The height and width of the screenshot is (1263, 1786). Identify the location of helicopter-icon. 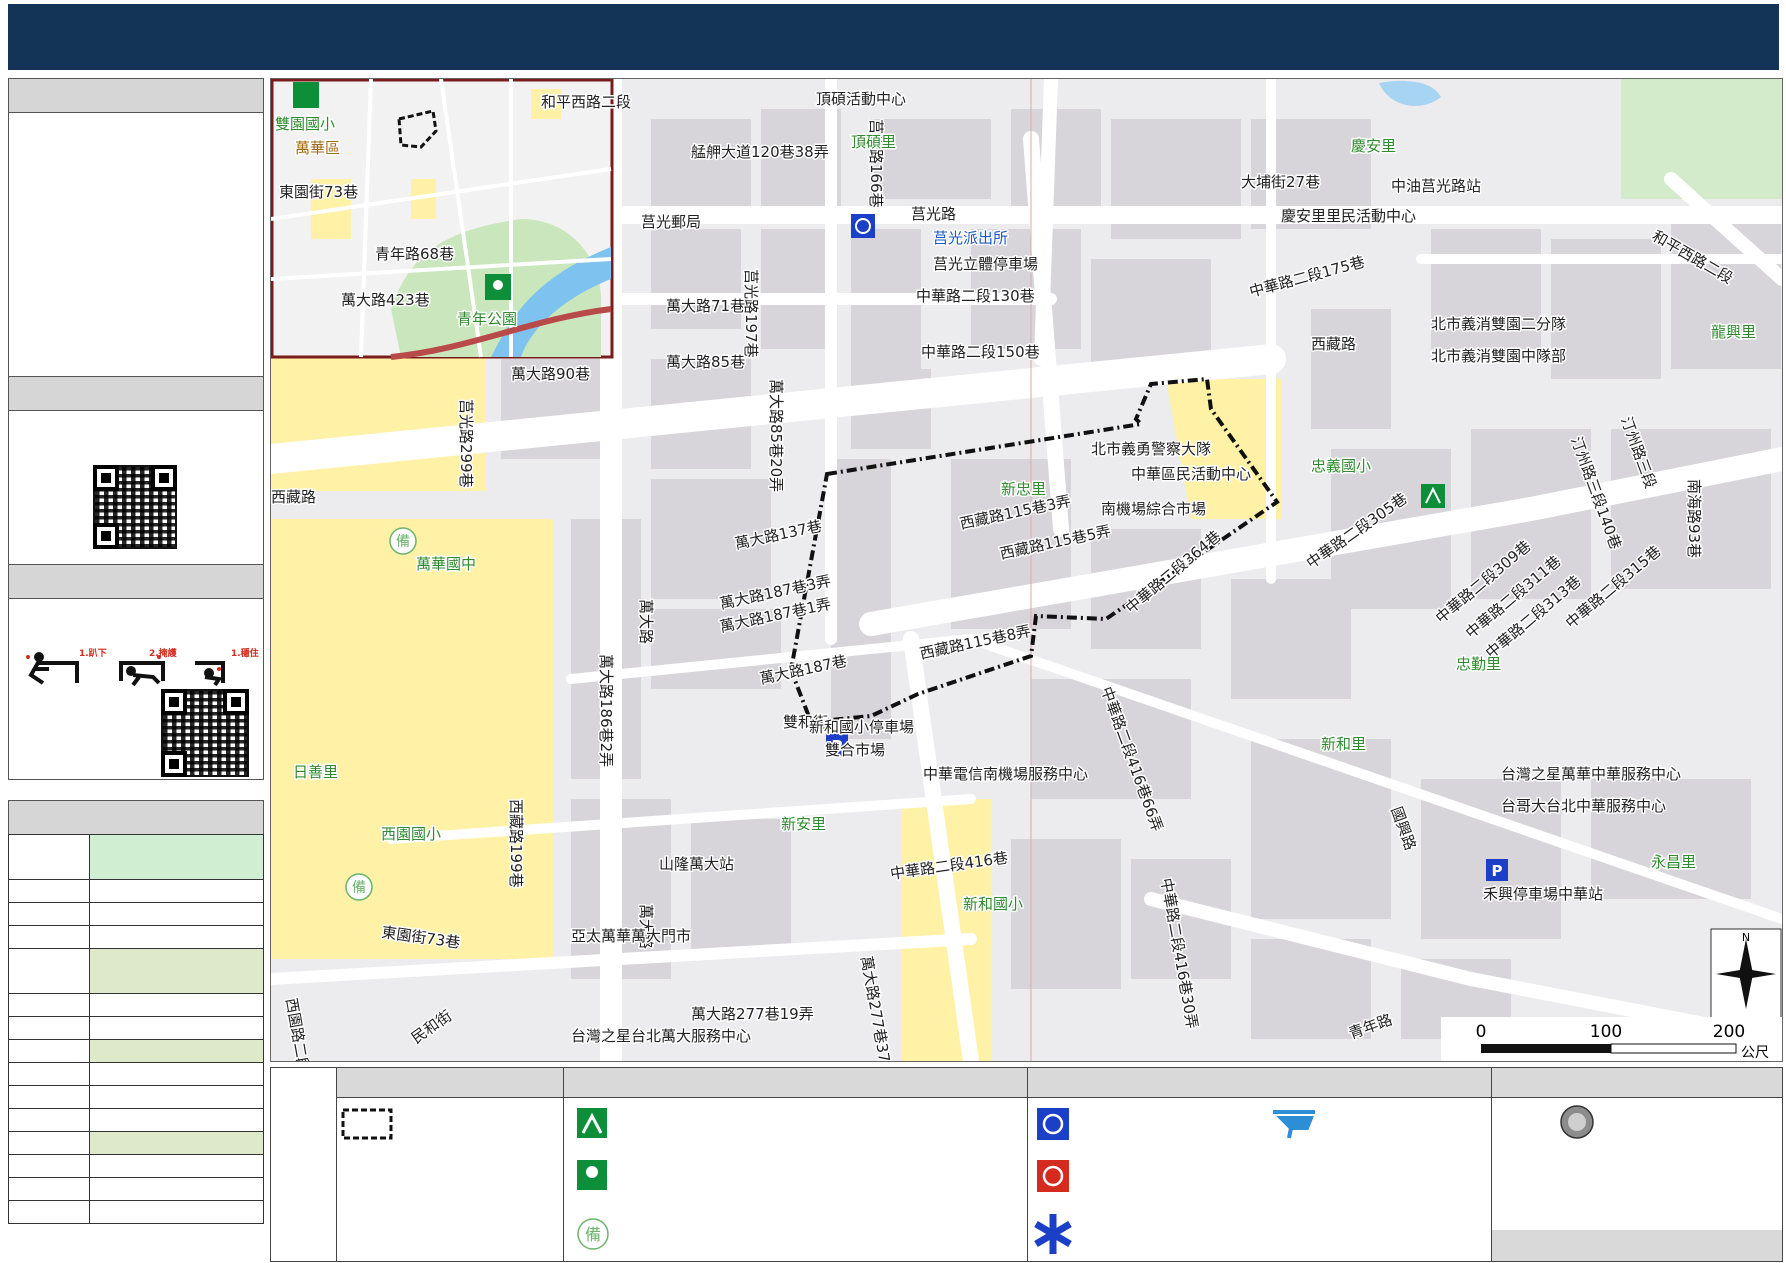
(1294, 1124).